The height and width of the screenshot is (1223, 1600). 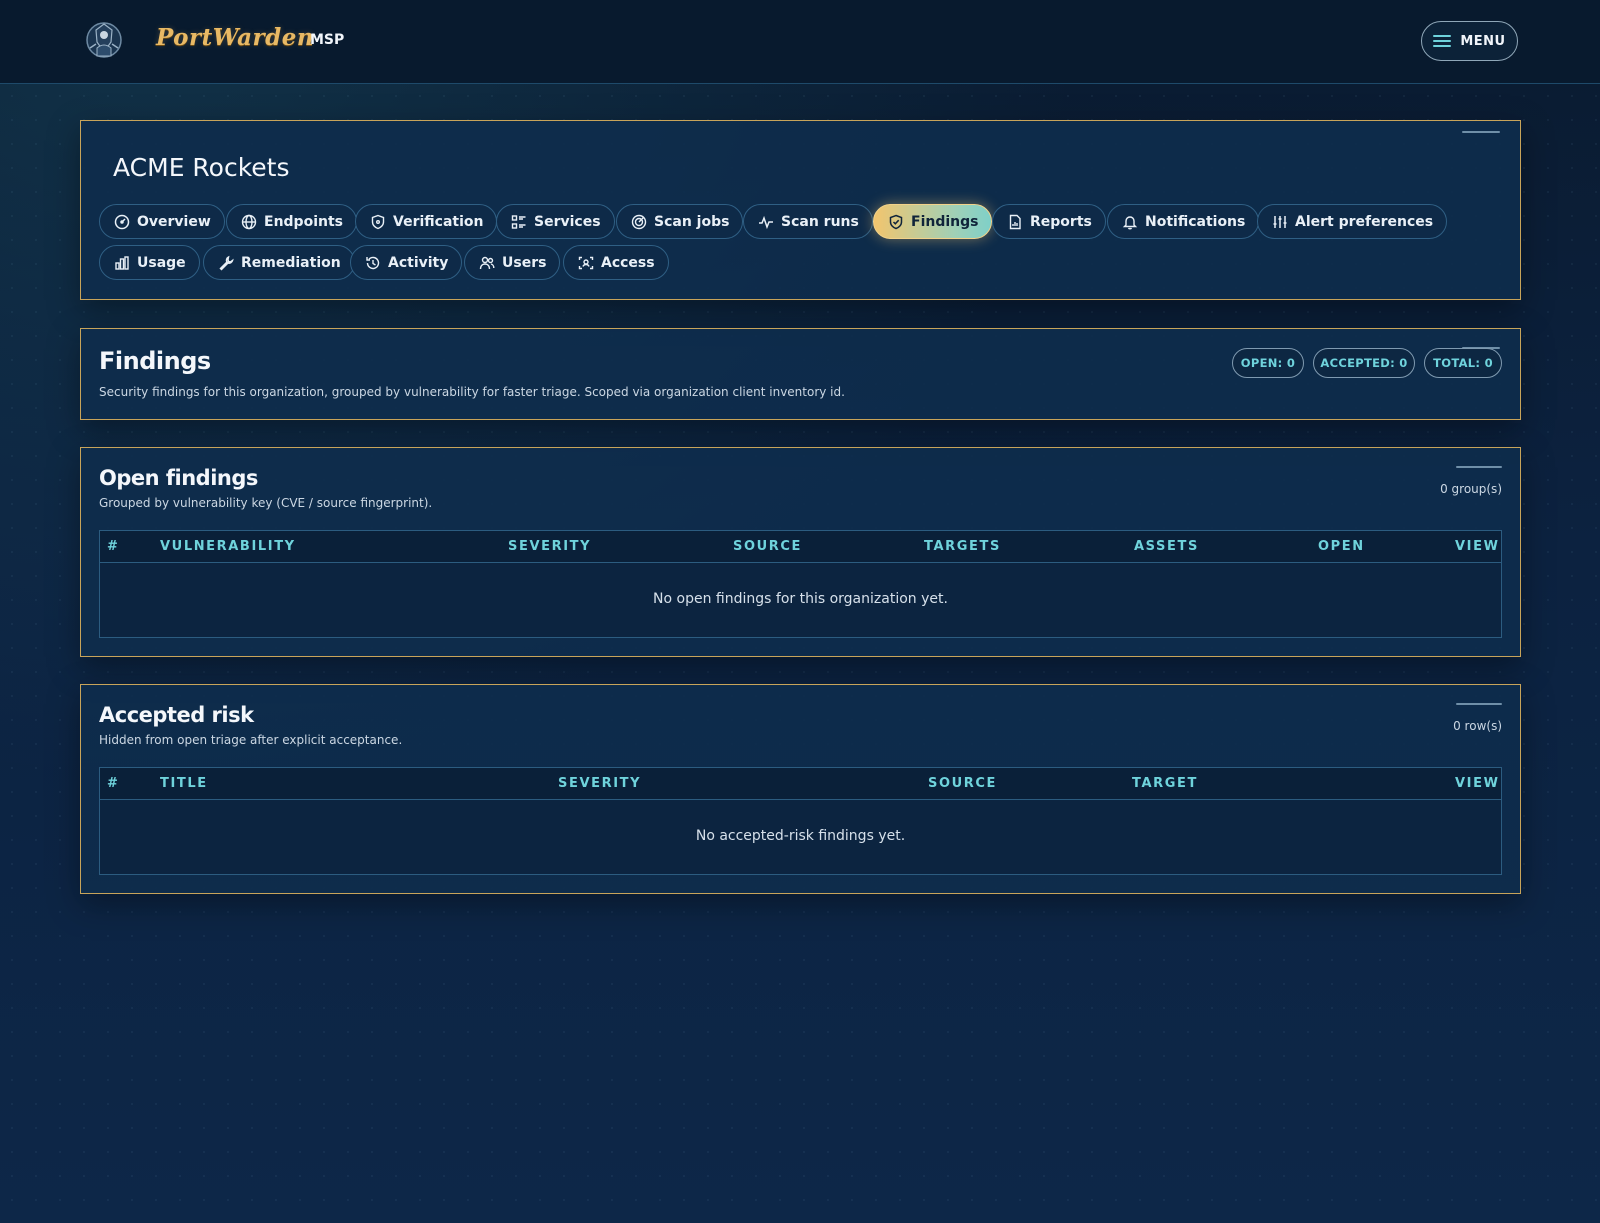 I want to click on tab-notifications: Notifications, so click(x=1183, y=221).